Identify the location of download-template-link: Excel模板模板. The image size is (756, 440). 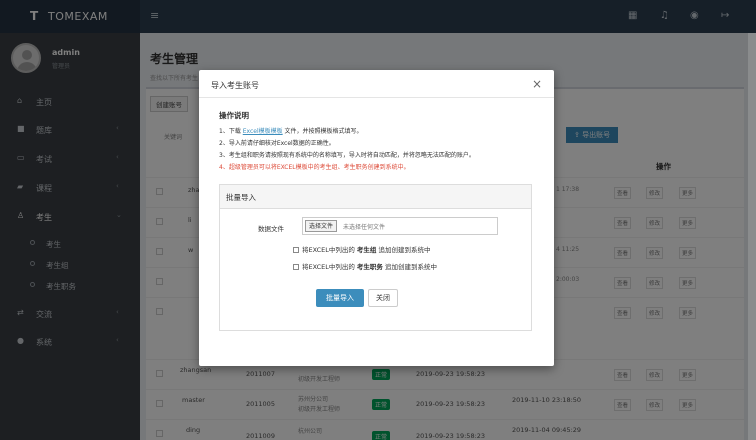
(263, 131).